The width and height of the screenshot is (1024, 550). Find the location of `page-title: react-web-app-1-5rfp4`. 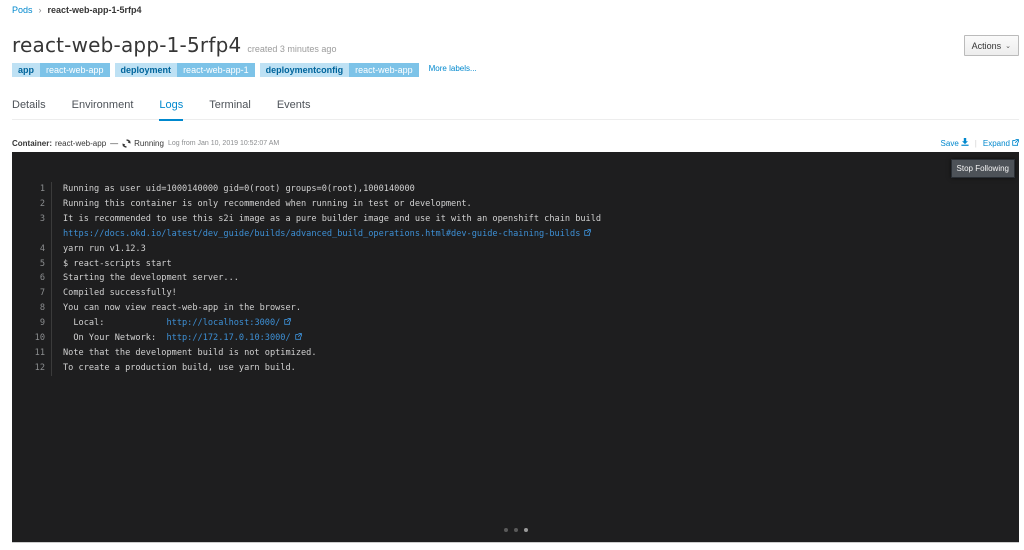

page-title: react-web-app-1-5rfp4 is located at coordinates (127, 45).